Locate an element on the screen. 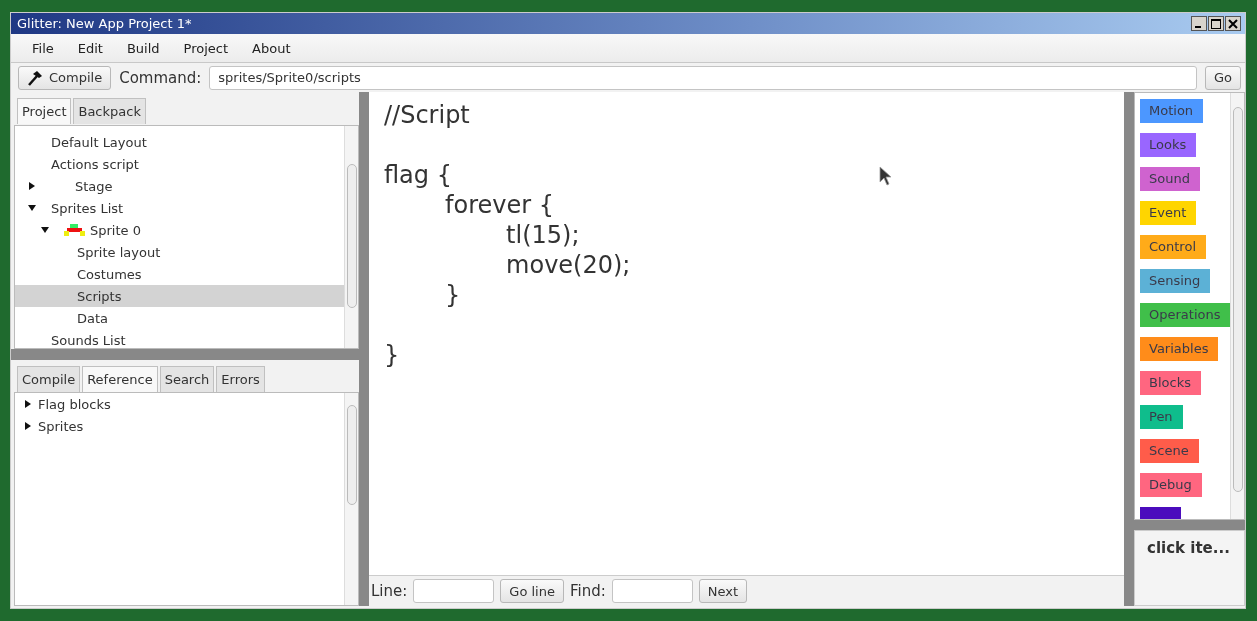 The image size is (1257, 621). menu-item: Build is located at coordinates (143, 48).